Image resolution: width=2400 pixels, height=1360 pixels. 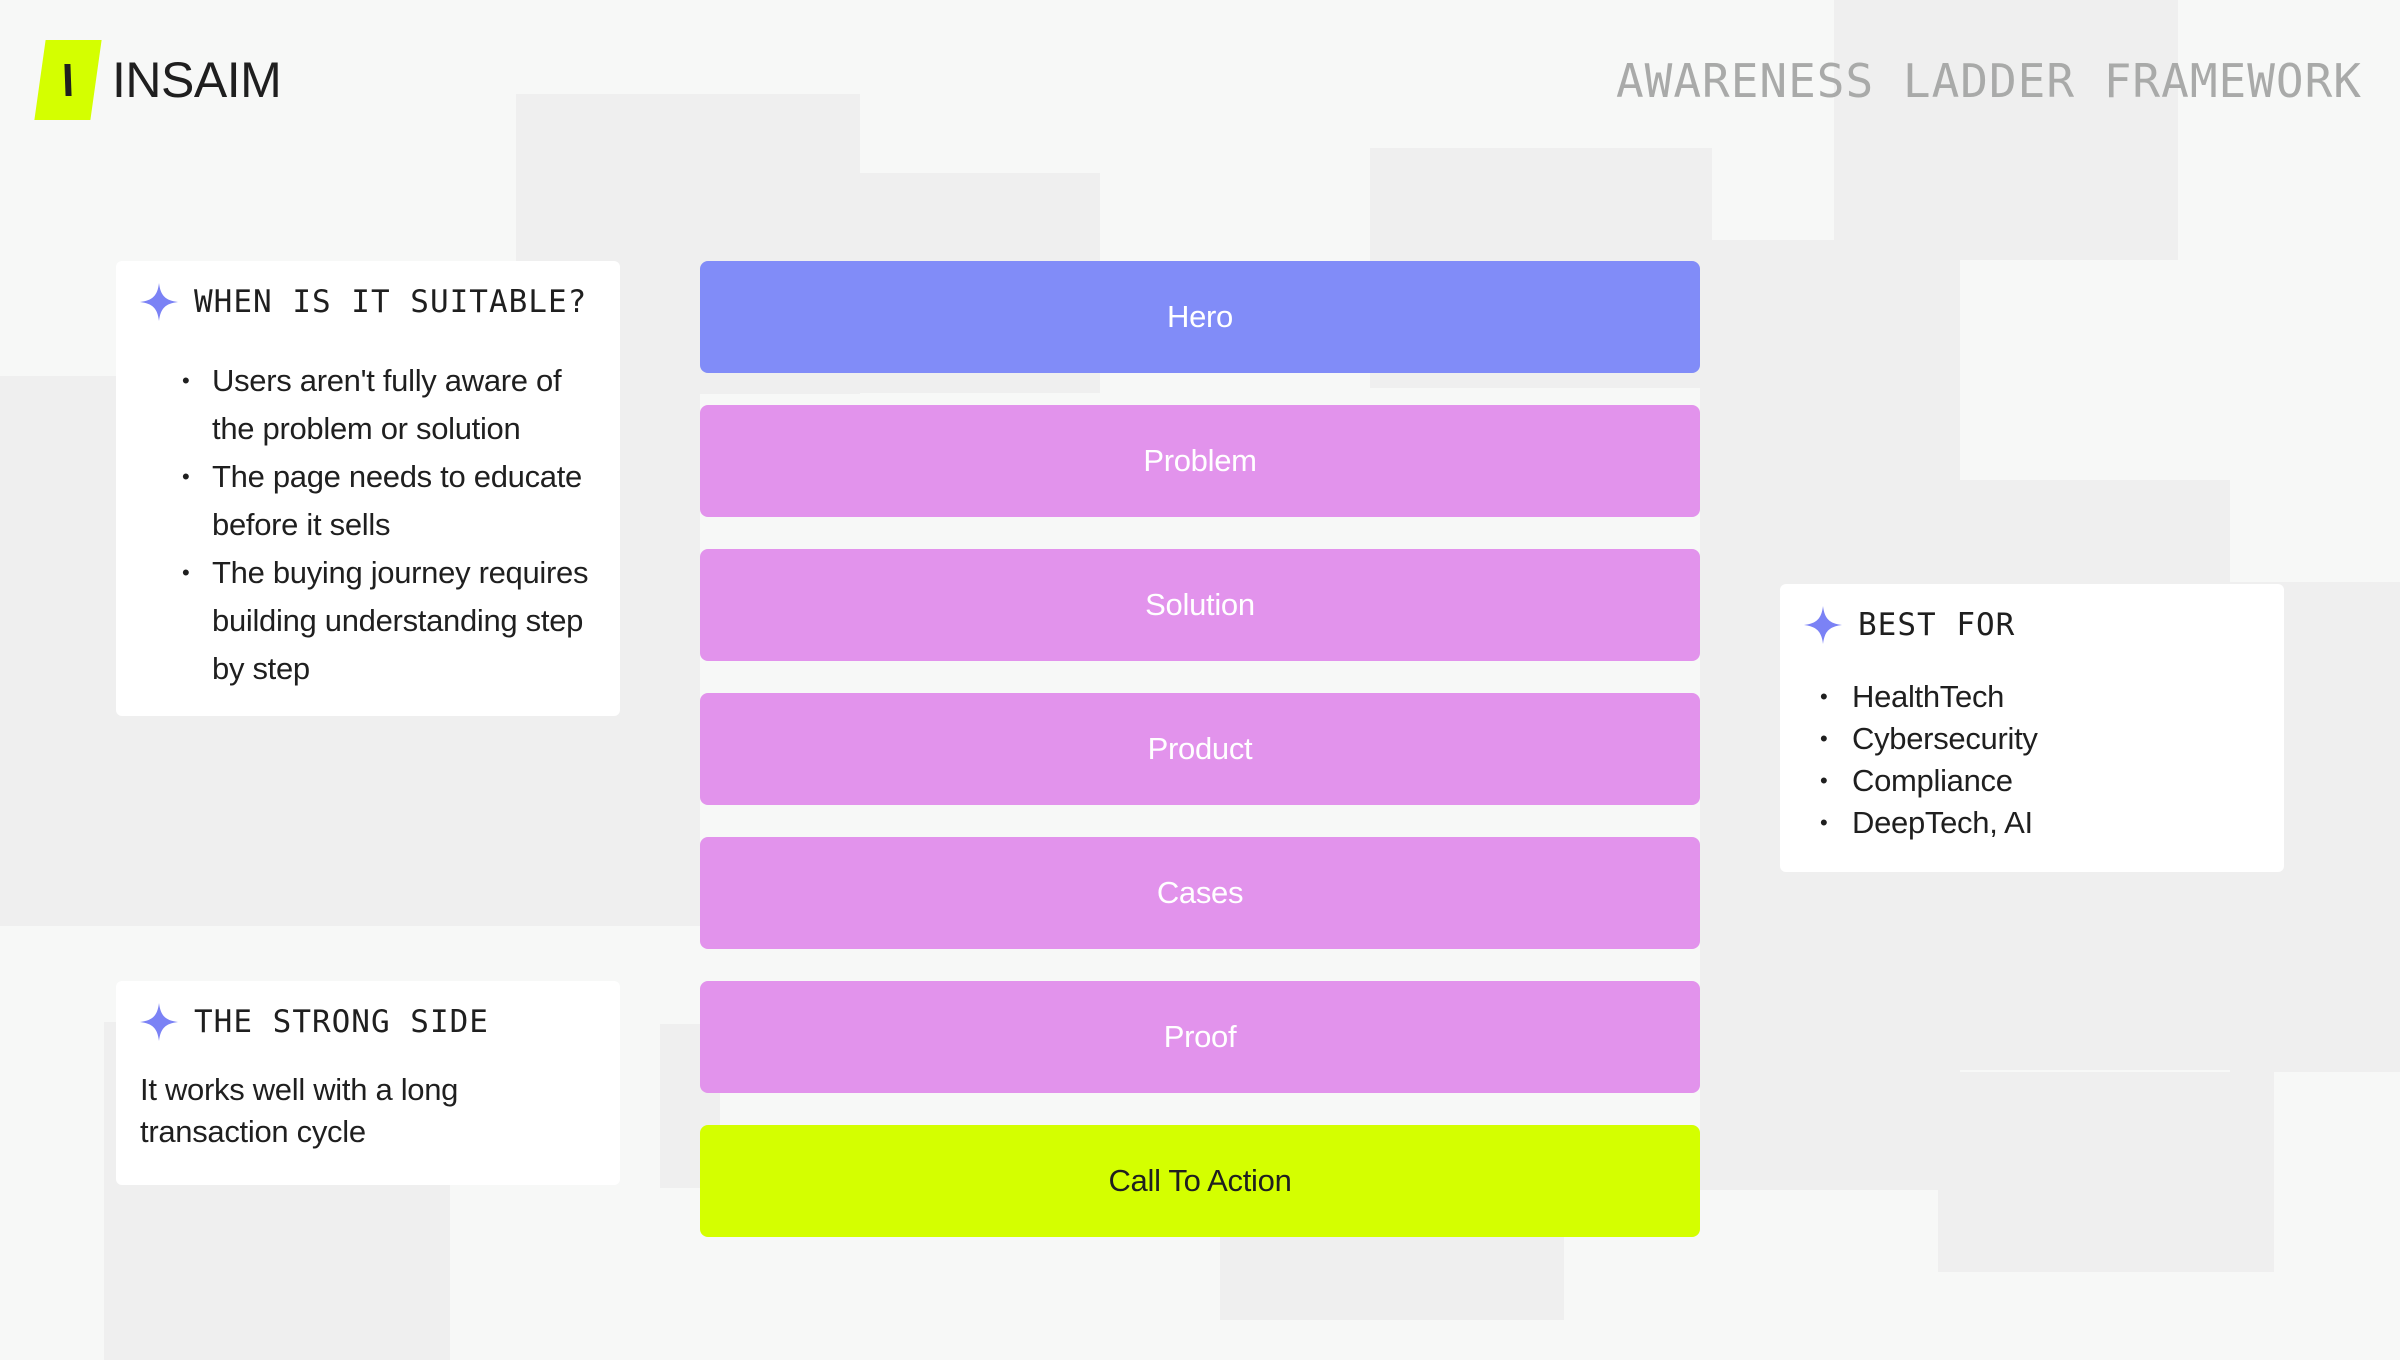 What do you see at coordinates (2032, 823) in the screenshot?
I see `list-item: DeepTech, AI` at bounding box center [2032, 823].